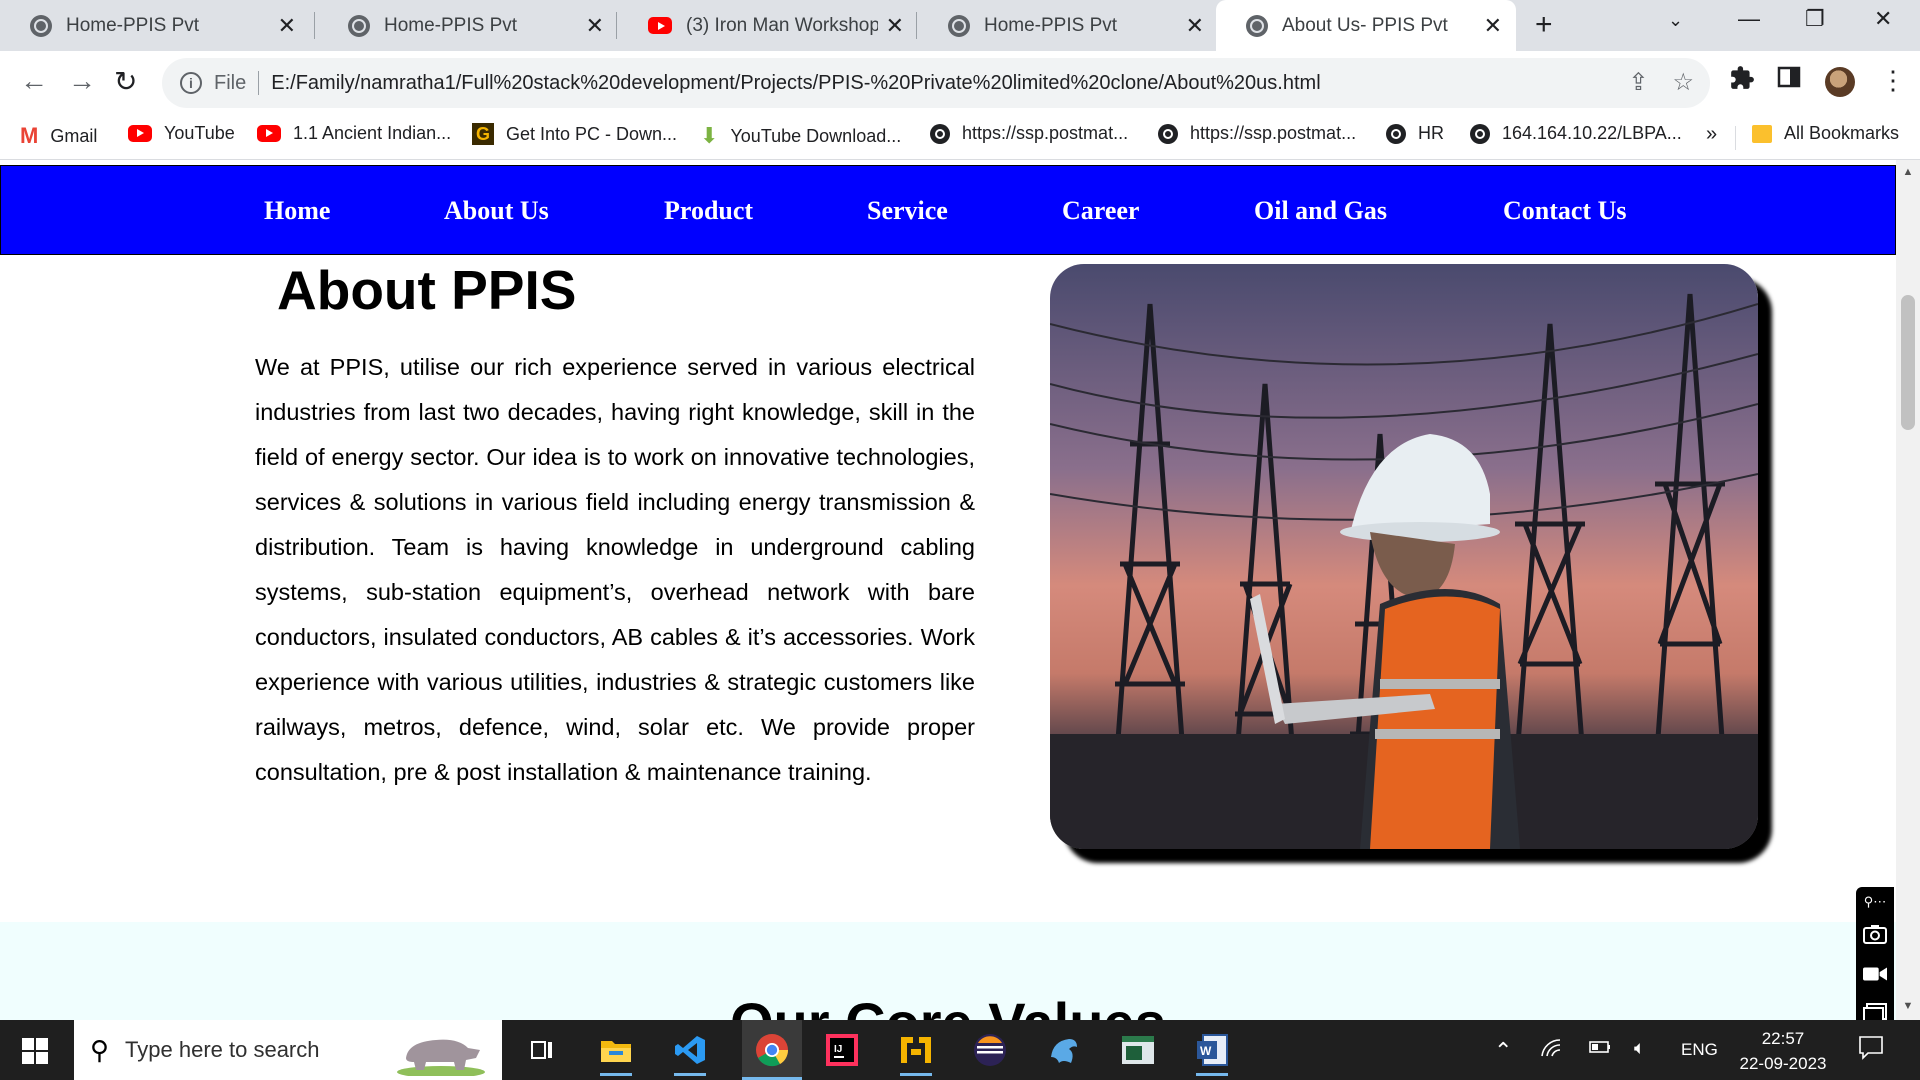  What do you see at coordinates (1051, 25) in the screenshot?
I see `tab-title: Home-PPIS Pvt` at bounding box center [1051, 25].